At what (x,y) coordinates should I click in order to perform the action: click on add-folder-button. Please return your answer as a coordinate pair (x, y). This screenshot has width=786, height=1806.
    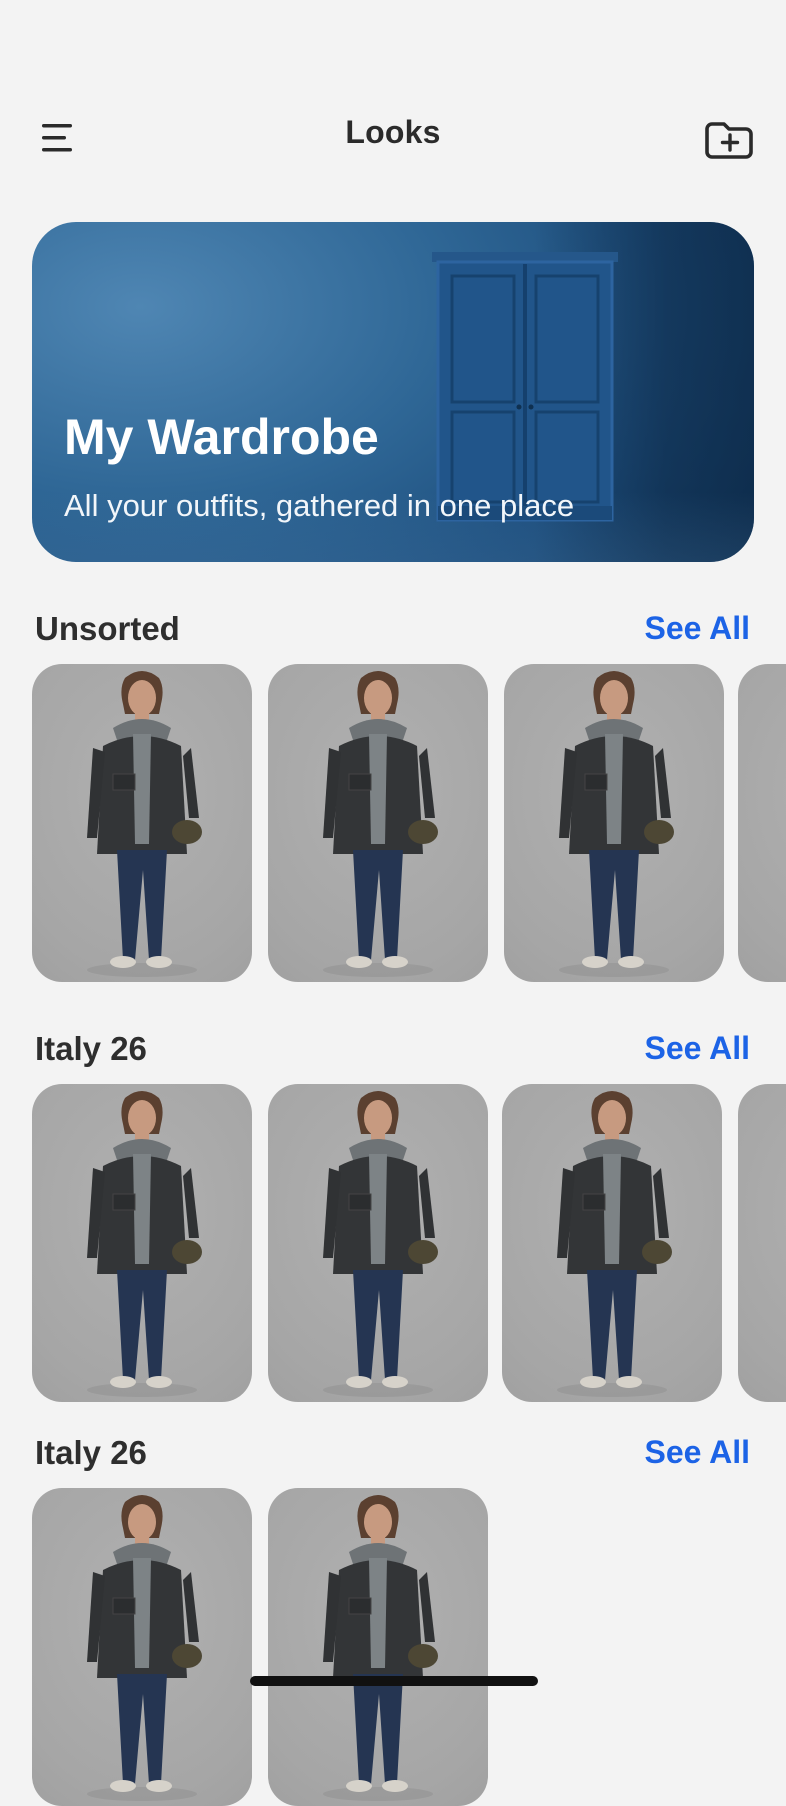
    Looking at the image, I should click on (730, 139).